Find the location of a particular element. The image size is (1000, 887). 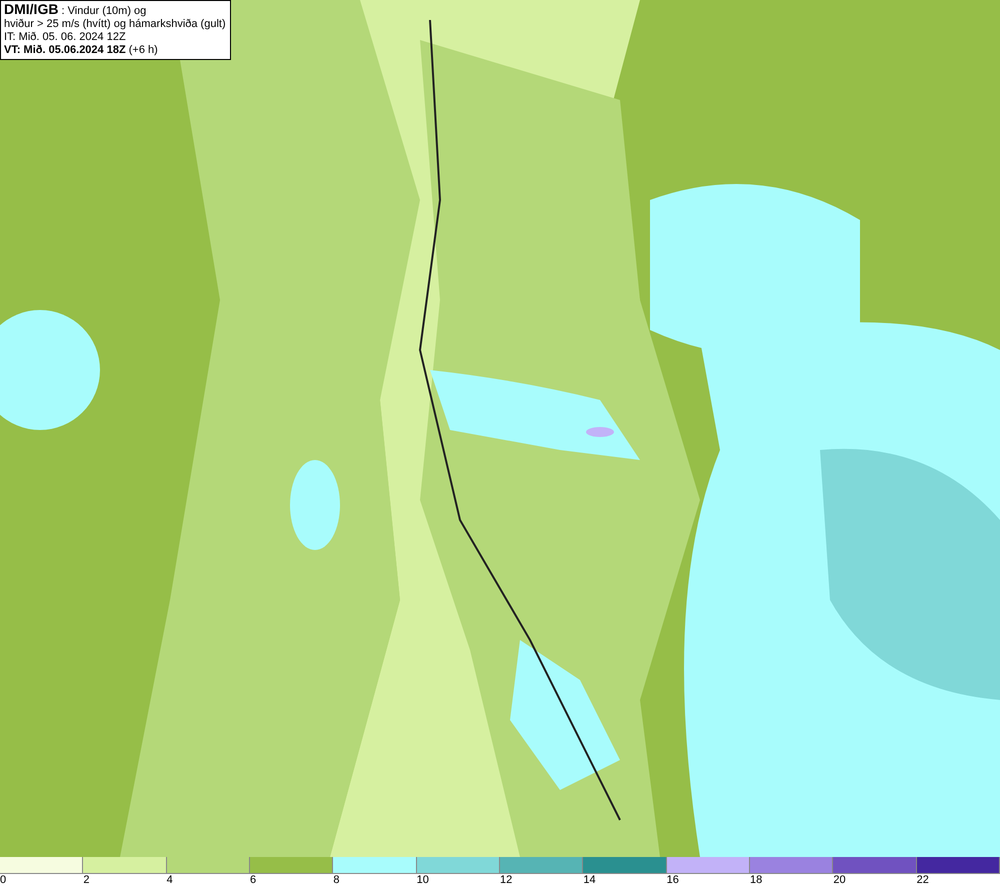

legend-label: 2 is located at coordinates (86, 880).